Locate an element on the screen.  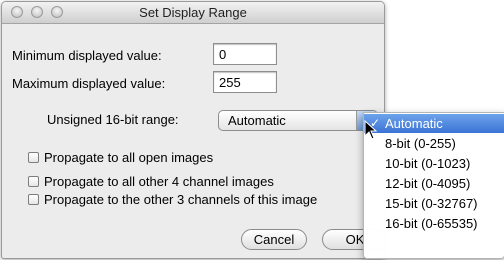
menu-item-16bit: 16-bit (0-65535) is located at coordinates (434, 223).